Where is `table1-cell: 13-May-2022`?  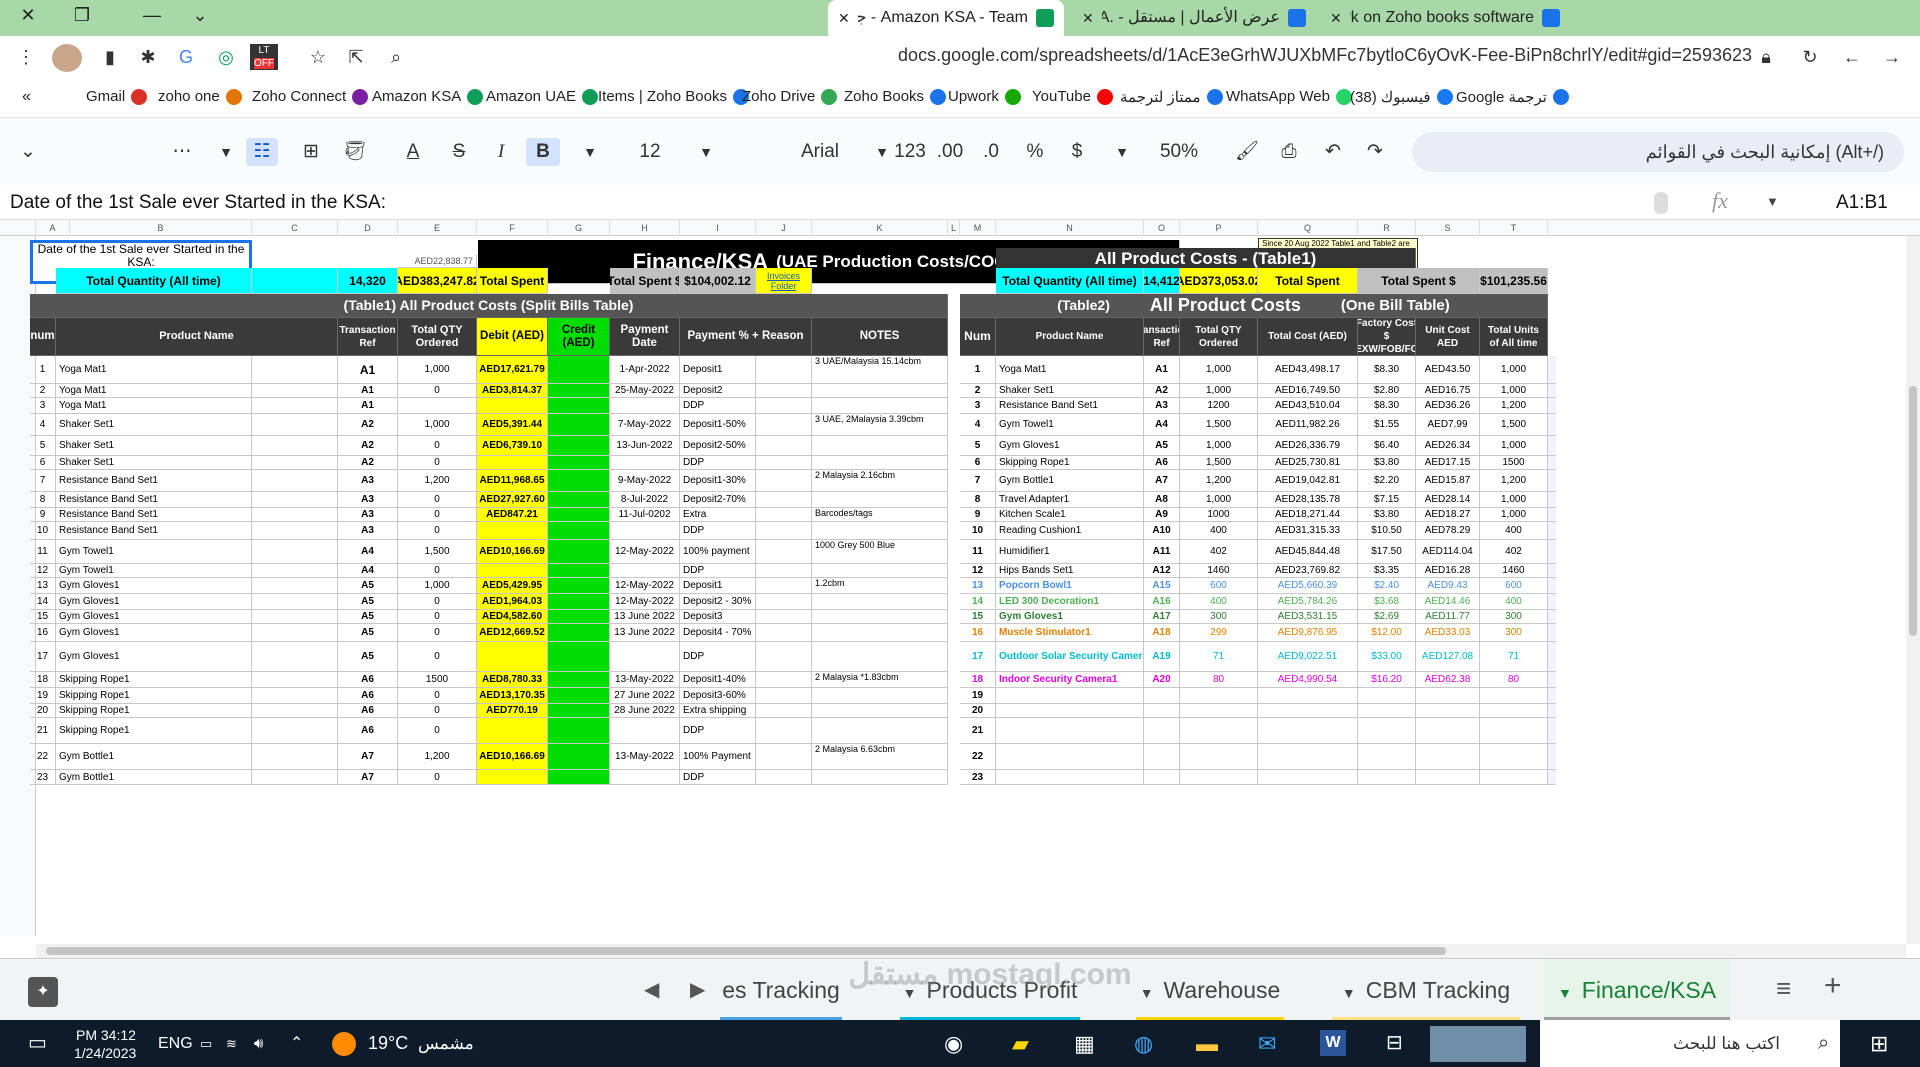 table1-cell: 13-May-2022 is located at coordinates (645, 757).